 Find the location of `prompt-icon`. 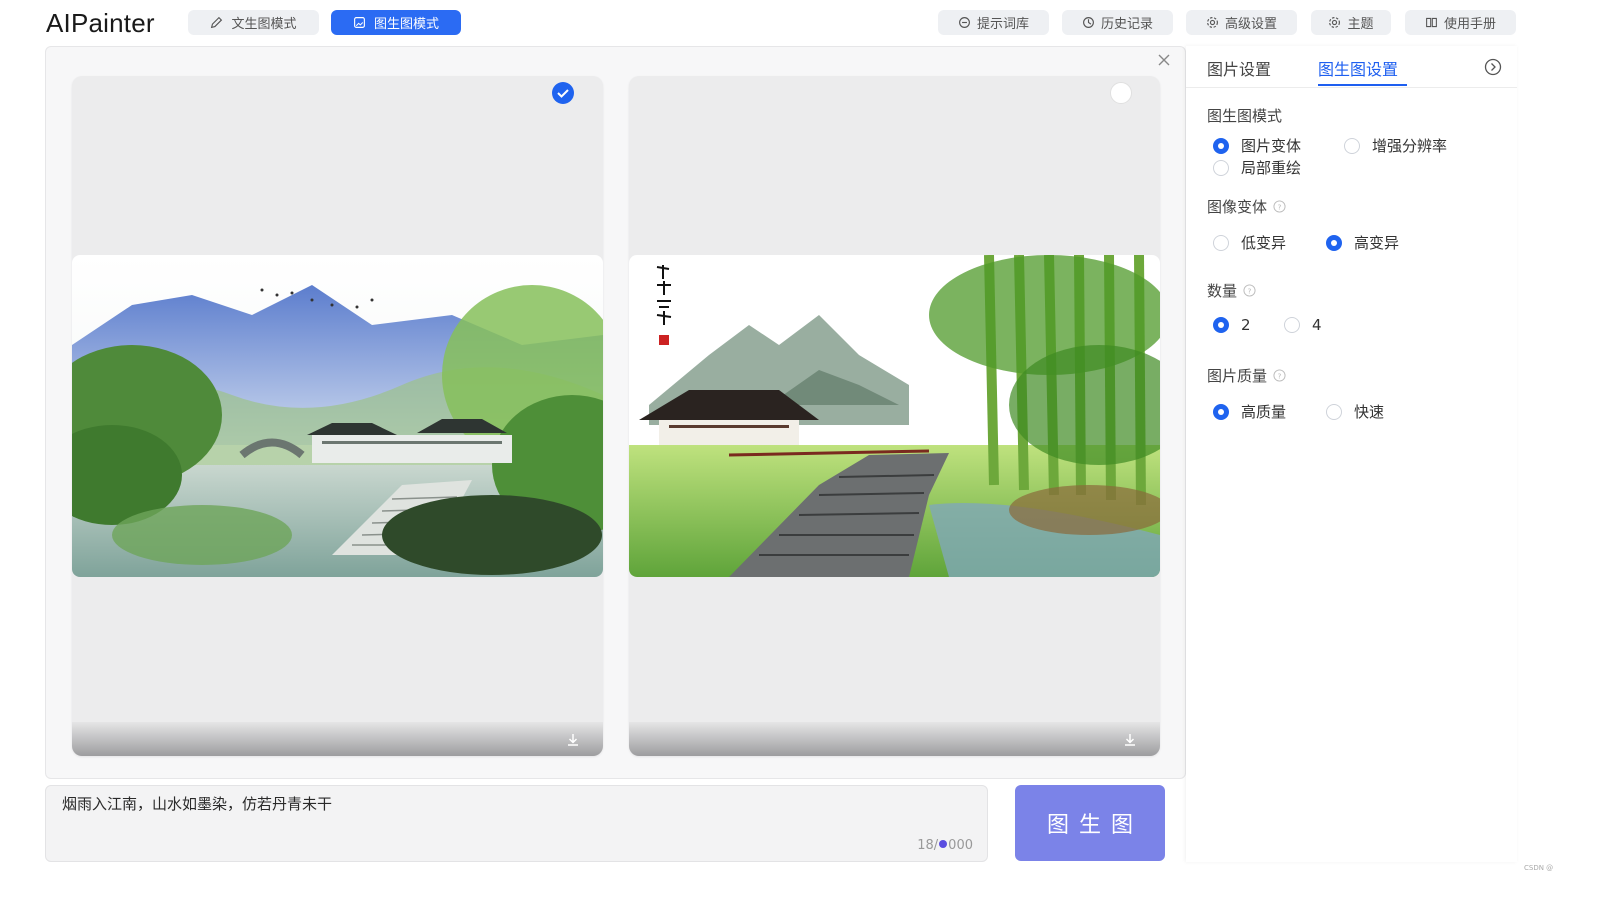

prompt-icon is located at coordinates (964, 22).